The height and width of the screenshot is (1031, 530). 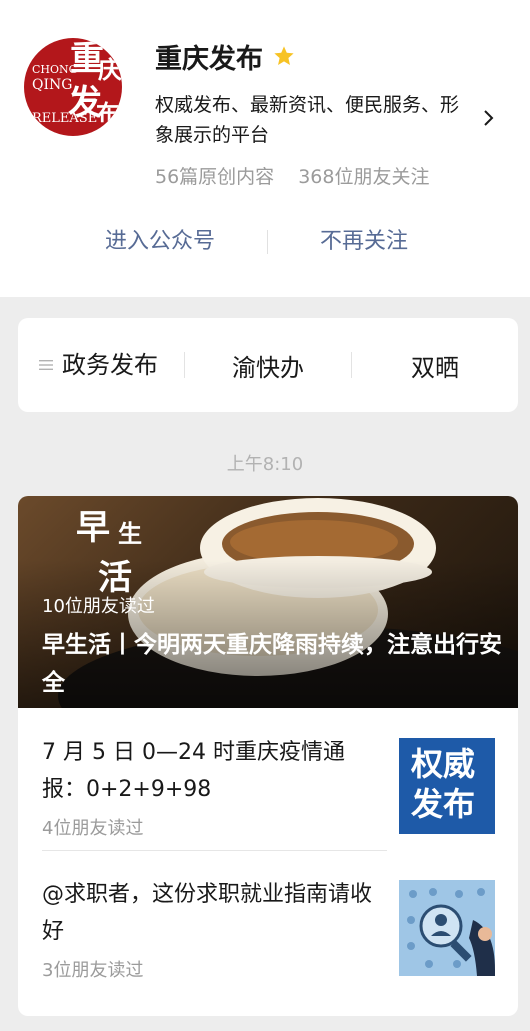 What do you see at coordinates (118, 365) in the screenshot?
I see `menu-item-gov-release: 政务发布` at bounding box center [118, 365].